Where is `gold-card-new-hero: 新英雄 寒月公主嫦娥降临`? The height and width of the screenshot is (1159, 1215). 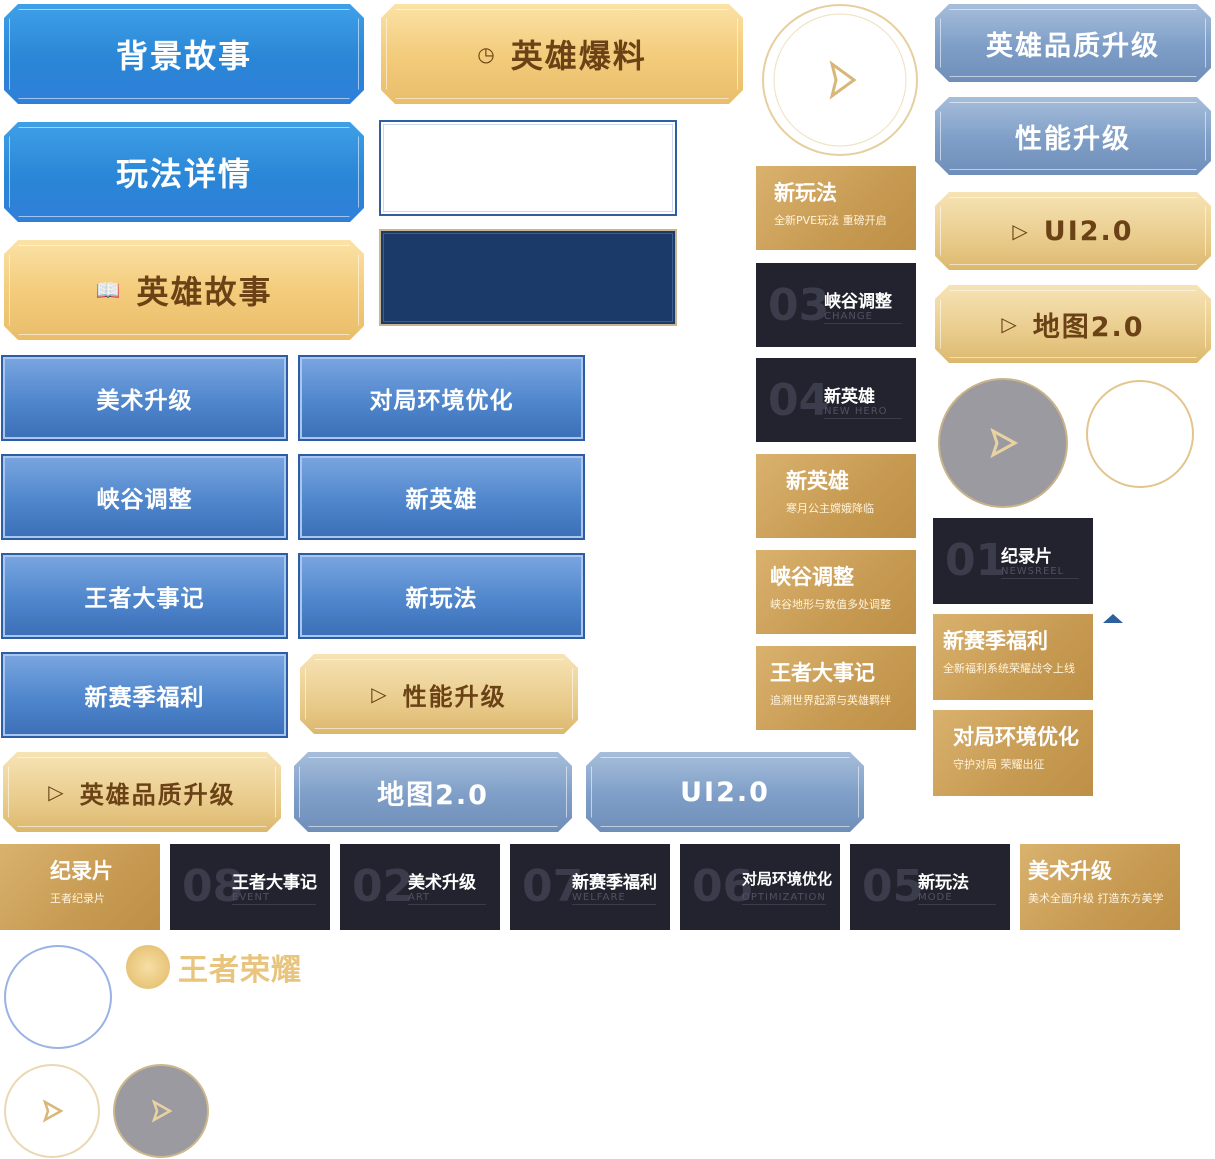 gold-card-new-hero: 新英雄 寒月公主嫦娥降临 is located at coordinates (836, 496).